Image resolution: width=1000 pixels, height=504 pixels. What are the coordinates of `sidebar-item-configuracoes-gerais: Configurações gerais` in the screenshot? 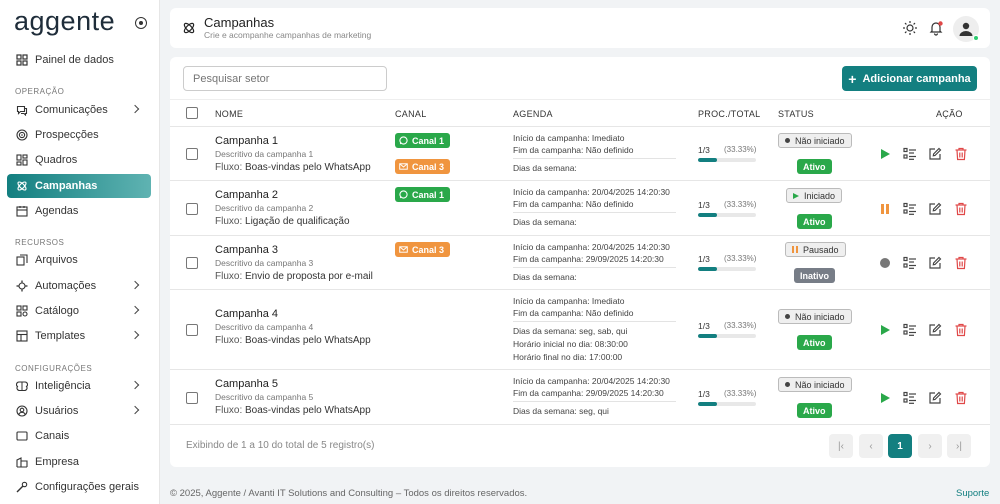 It's located at (79, 487).